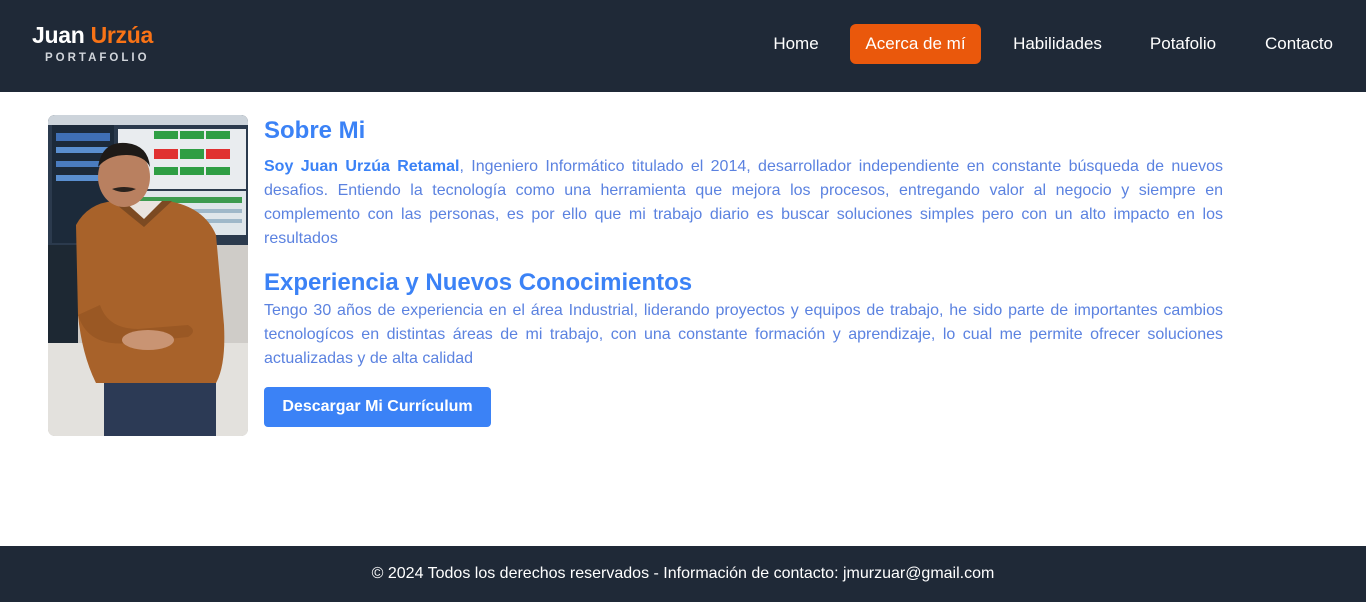  What do you see at coordinates (1057, 44) in the screenshot?
I see `nav-item-habilidades: Habilidades` at bounding box center [1057, 44].